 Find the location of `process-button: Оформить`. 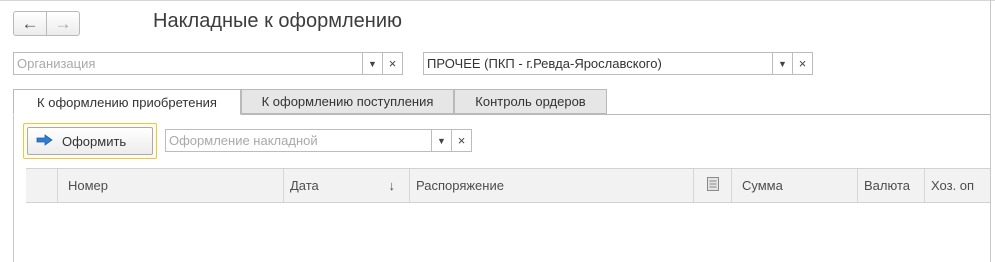

process-button: Оформить is located at coordinates (90, 141).